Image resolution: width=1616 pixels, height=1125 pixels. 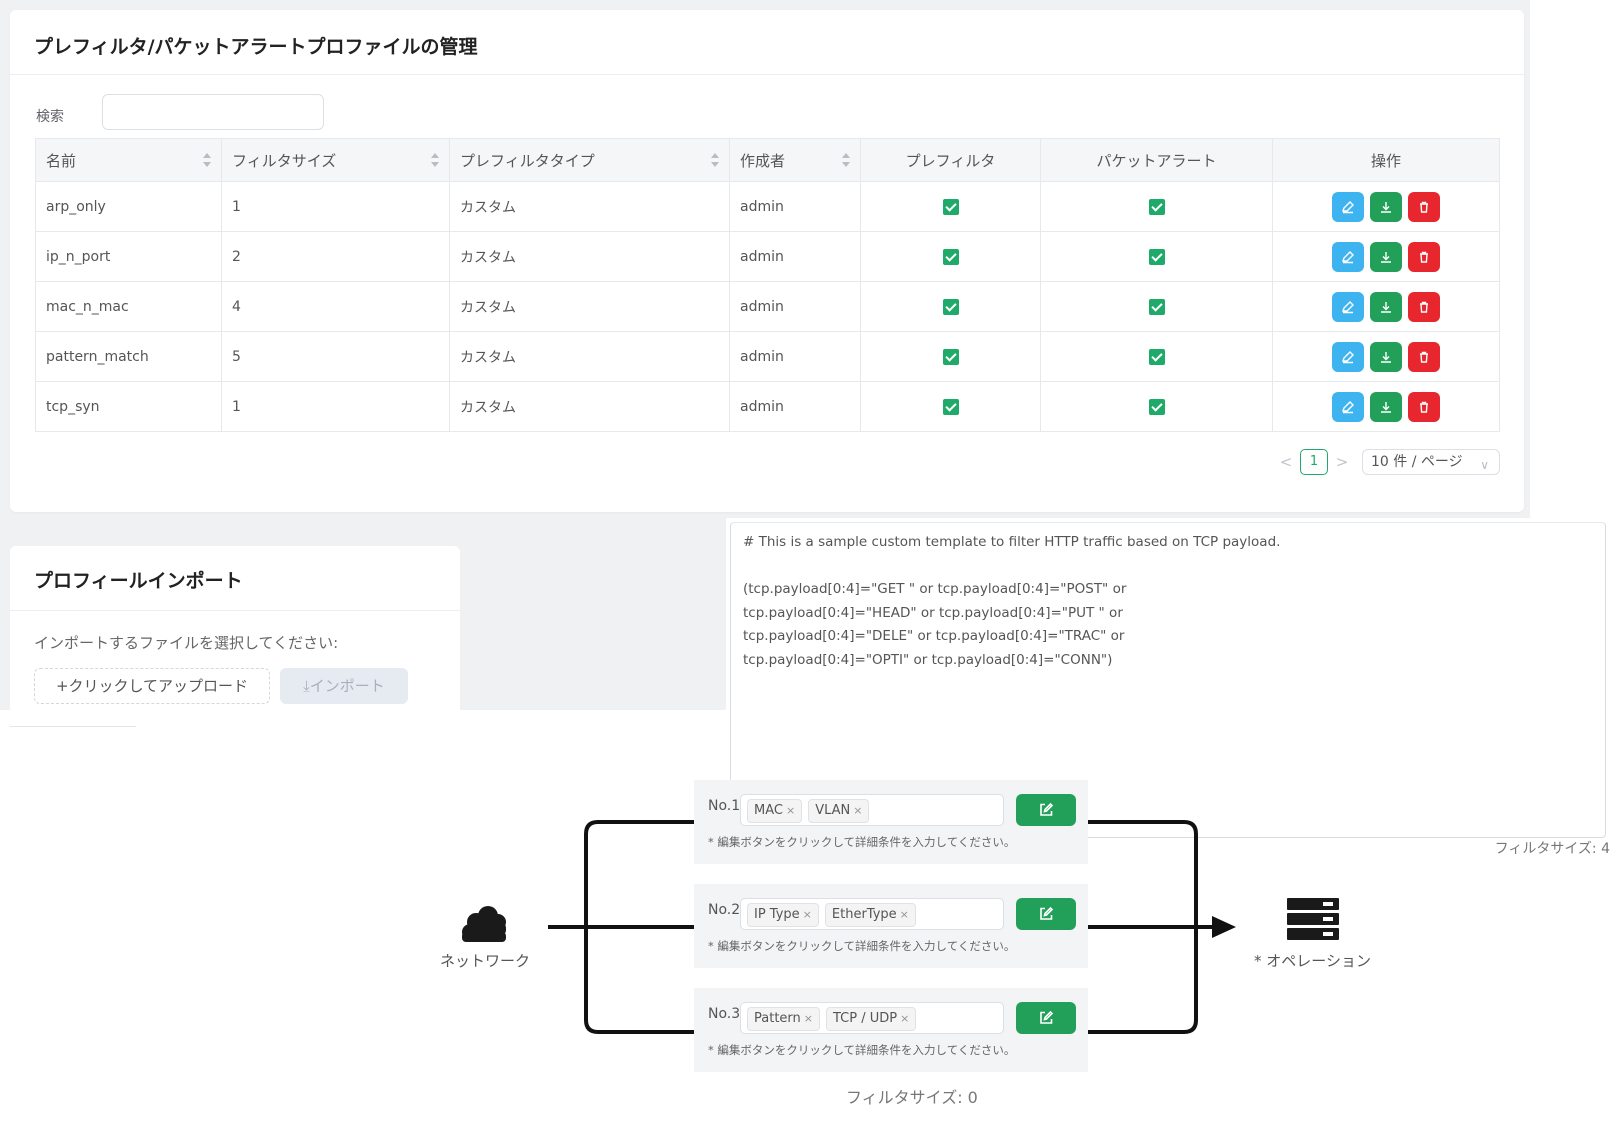 What do you see at coordinates (1313, 921) in the screenshot?
I see `server-icon` at bounding box center [1313, 921].